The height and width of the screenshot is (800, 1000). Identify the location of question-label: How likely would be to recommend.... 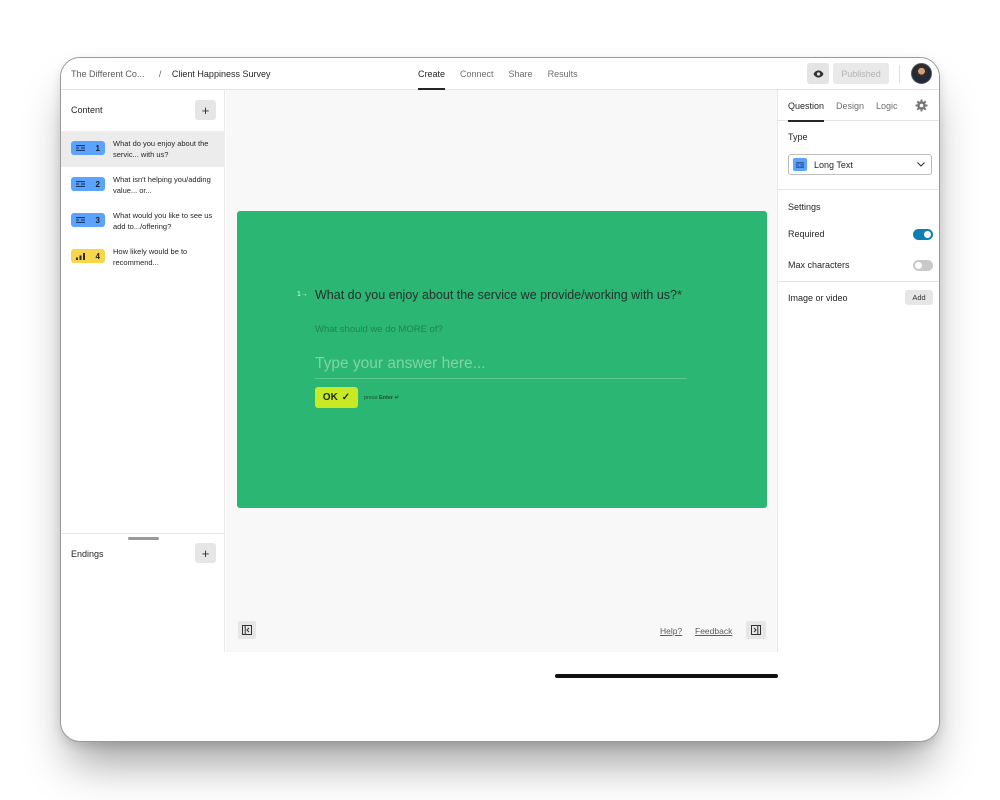
(150, 257).